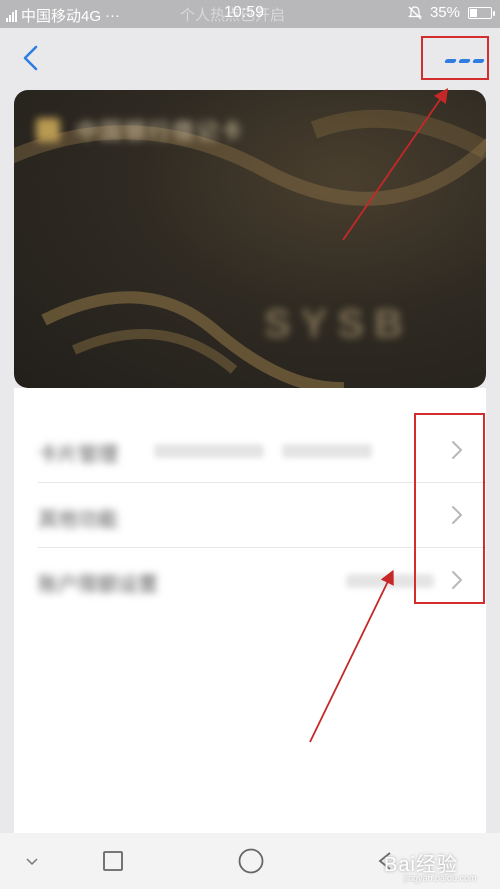  I want to click on signal-icon, so click(11, 15).